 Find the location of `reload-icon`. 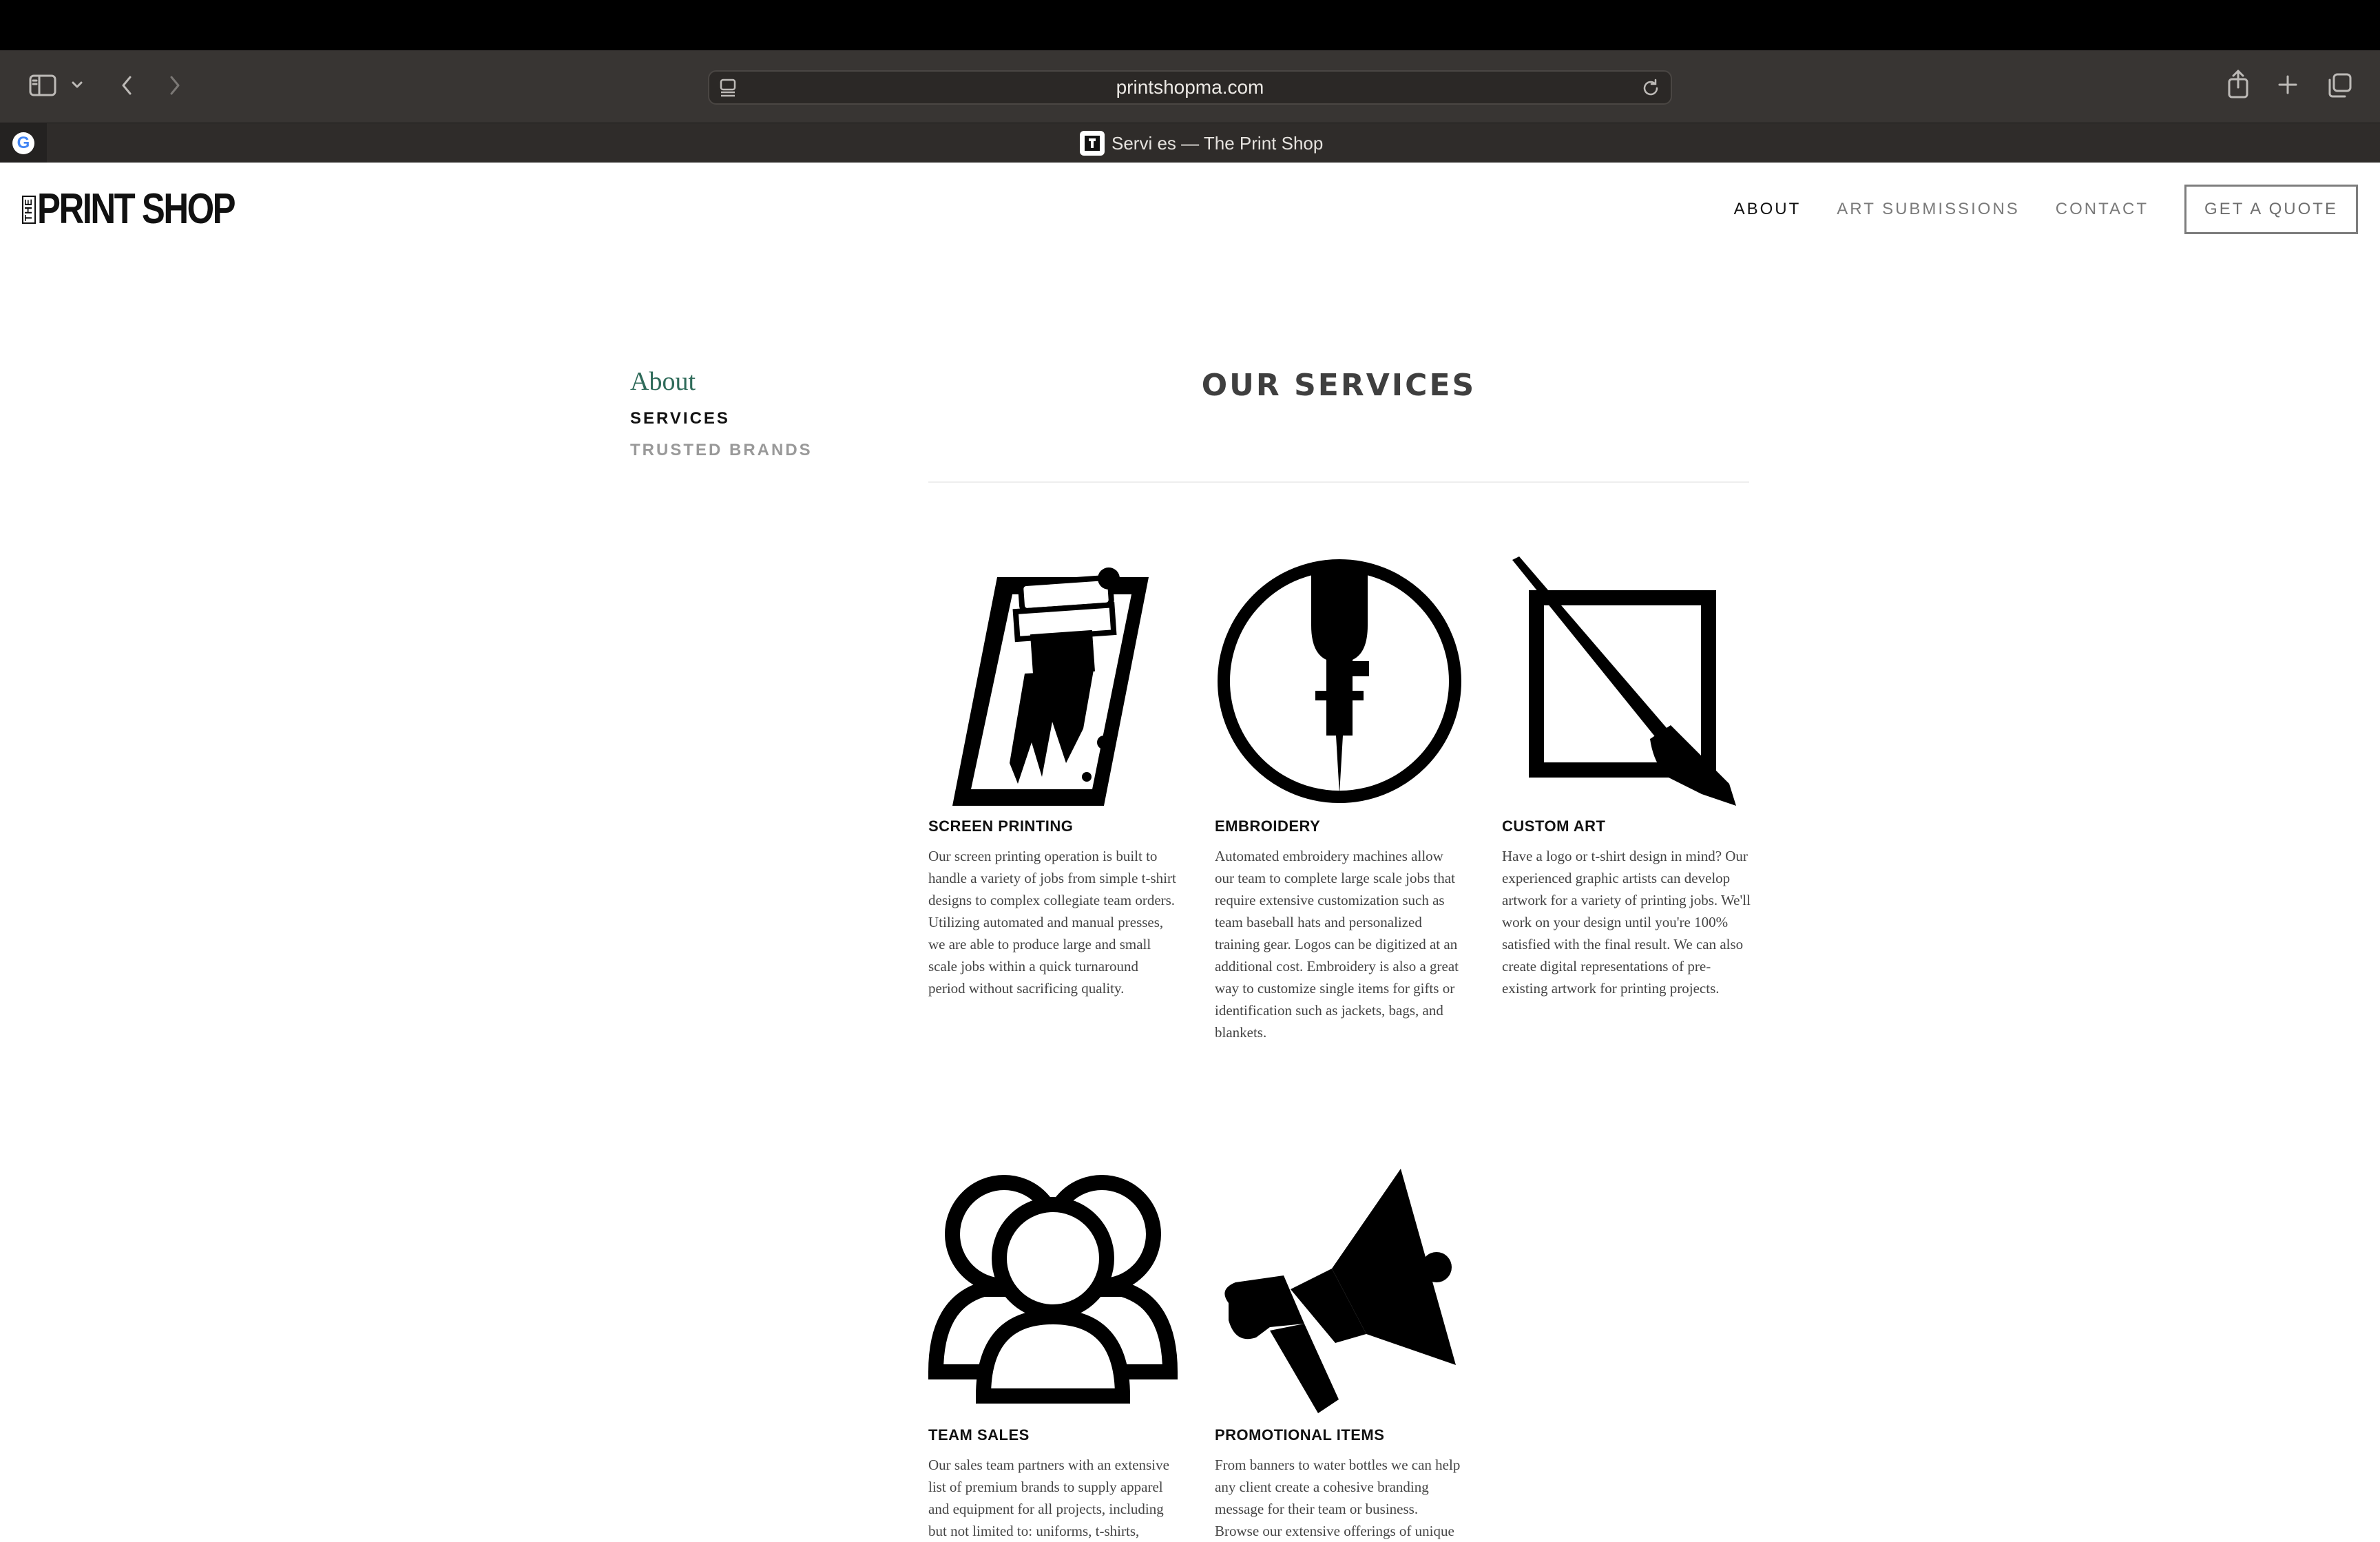

reload-icon is located at coordinates (1650, 90).